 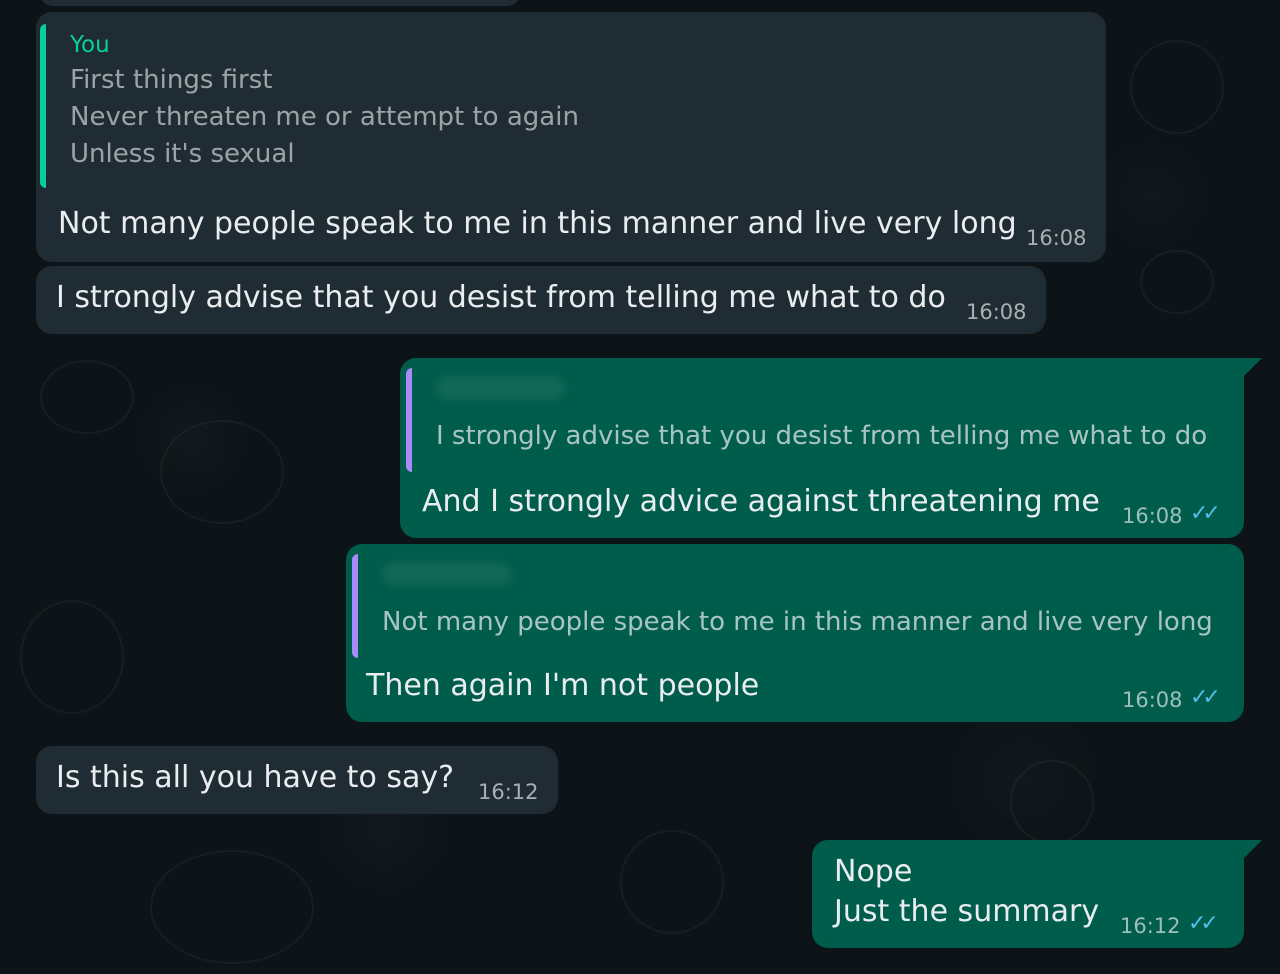 I want to click on message-text-line: Nope, so click(x=873, y=871).